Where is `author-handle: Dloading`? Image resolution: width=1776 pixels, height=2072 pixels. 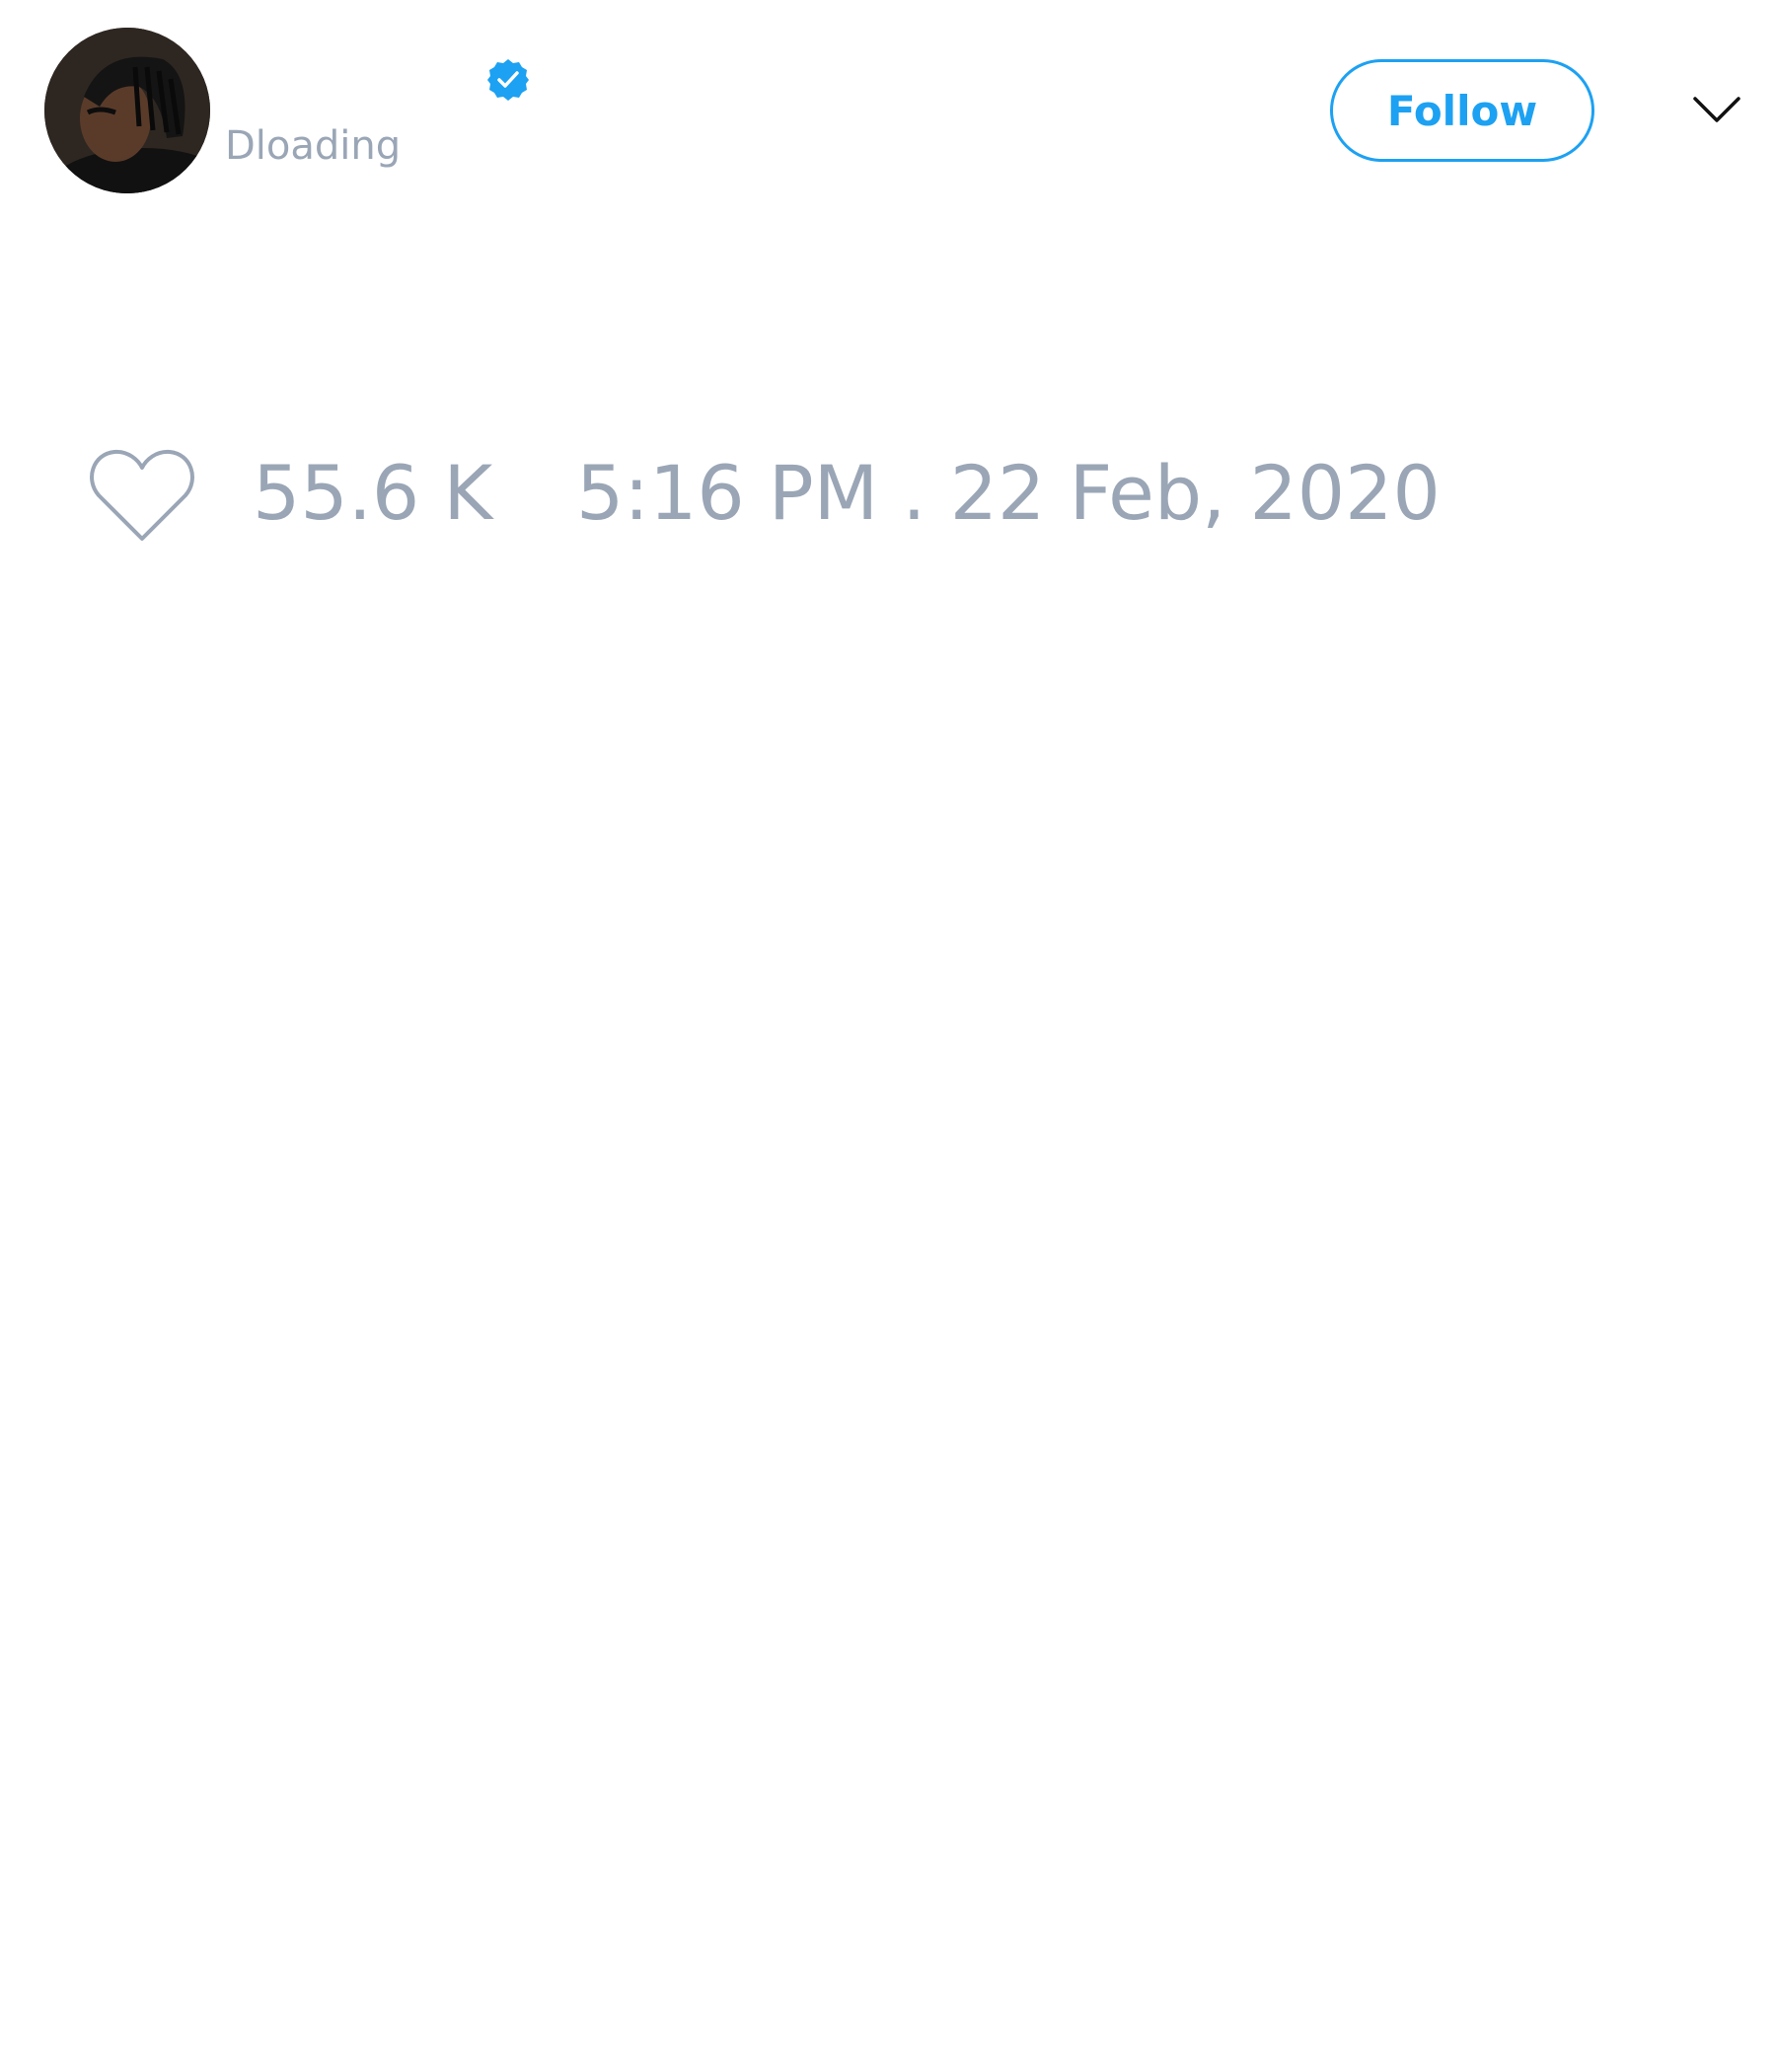 author-handle: Dloading is located at coordinates (313, 146).